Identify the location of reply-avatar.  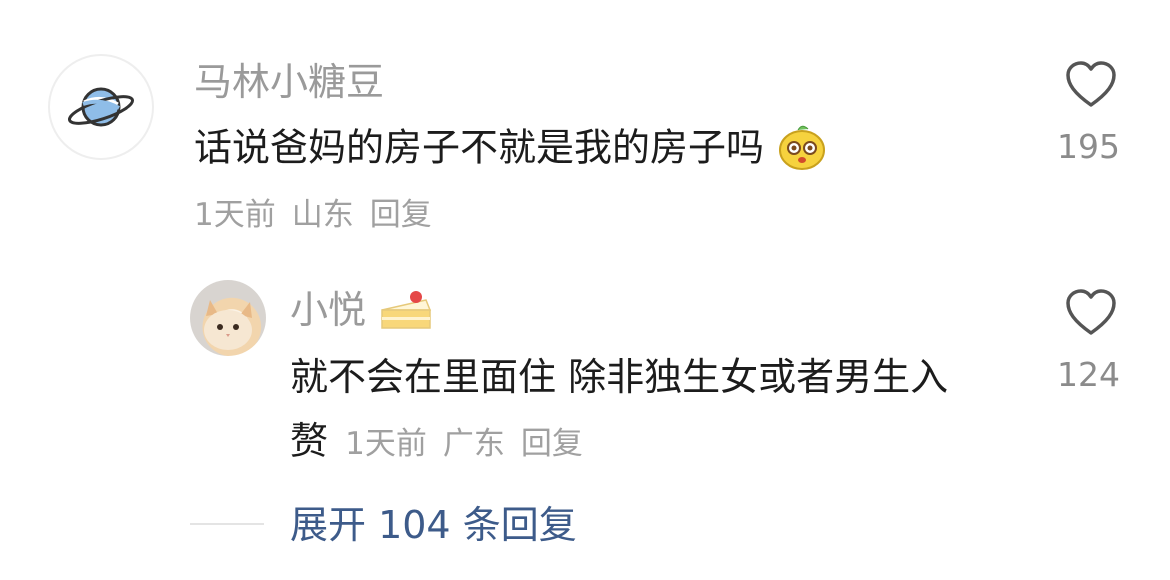
(228, 318).